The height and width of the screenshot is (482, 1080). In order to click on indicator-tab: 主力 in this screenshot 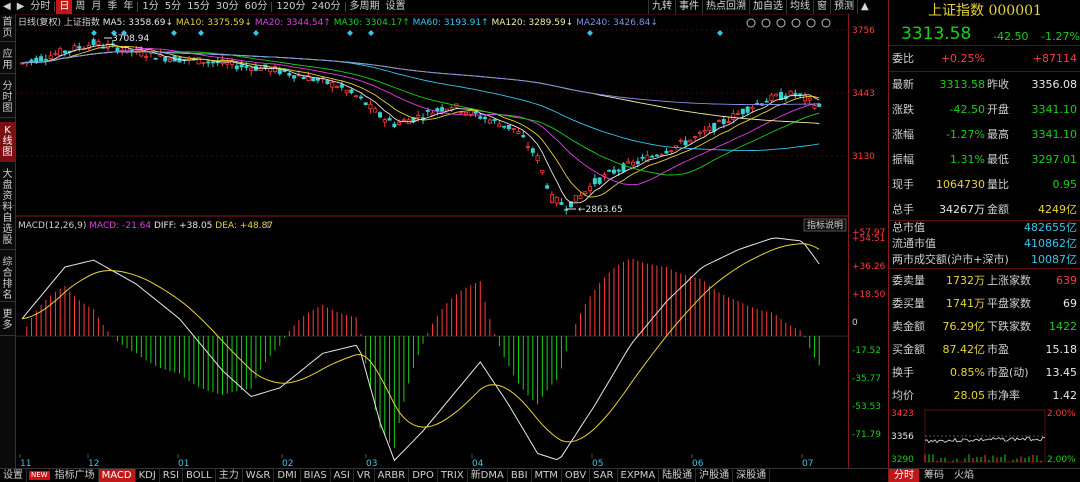, I will do `click(229, 475)`.